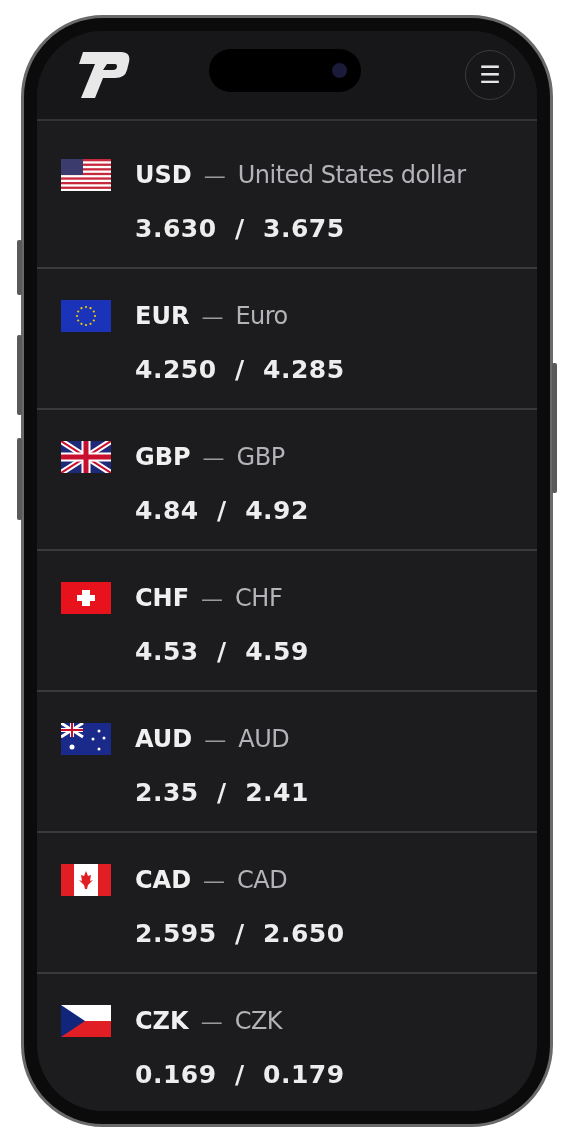 The width and height of the screenshot is (572, 1137). What do you see at coordinates (86, 598) in the screenshot?
I see `cross-flag-icon` at bounding box center [86, 598].